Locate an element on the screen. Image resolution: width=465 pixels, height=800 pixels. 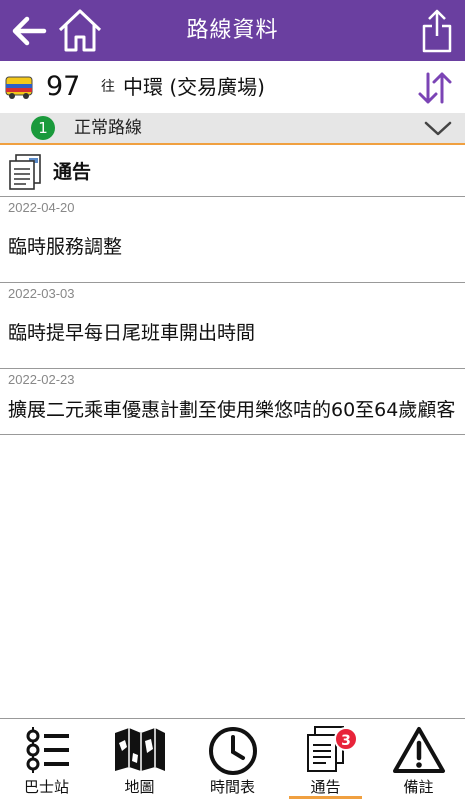
header-bar: 路線資料 is located at coordinates (232, 30).